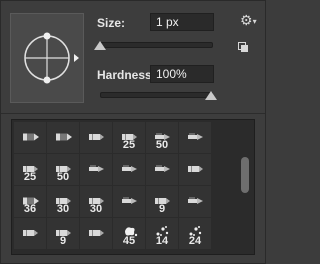  I want to click on brush-preset-item: 24, so click(195, 233).